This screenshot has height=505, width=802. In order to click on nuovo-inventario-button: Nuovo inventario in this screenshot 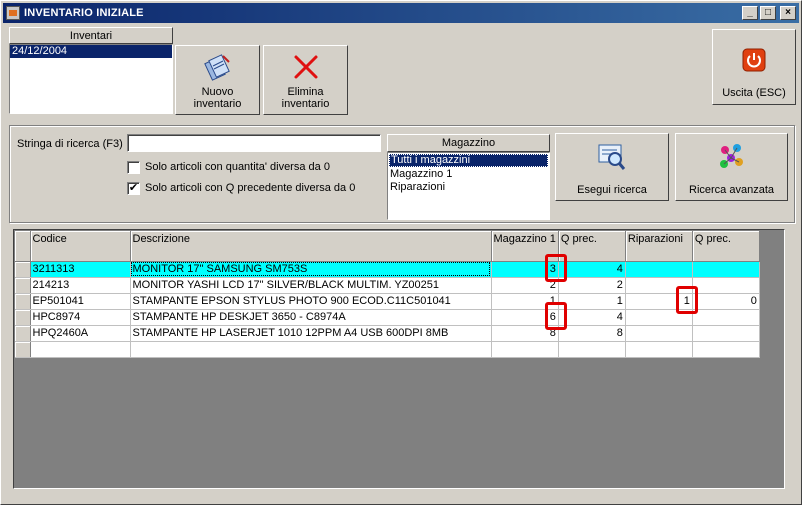, I will do `click(217, 80)`.